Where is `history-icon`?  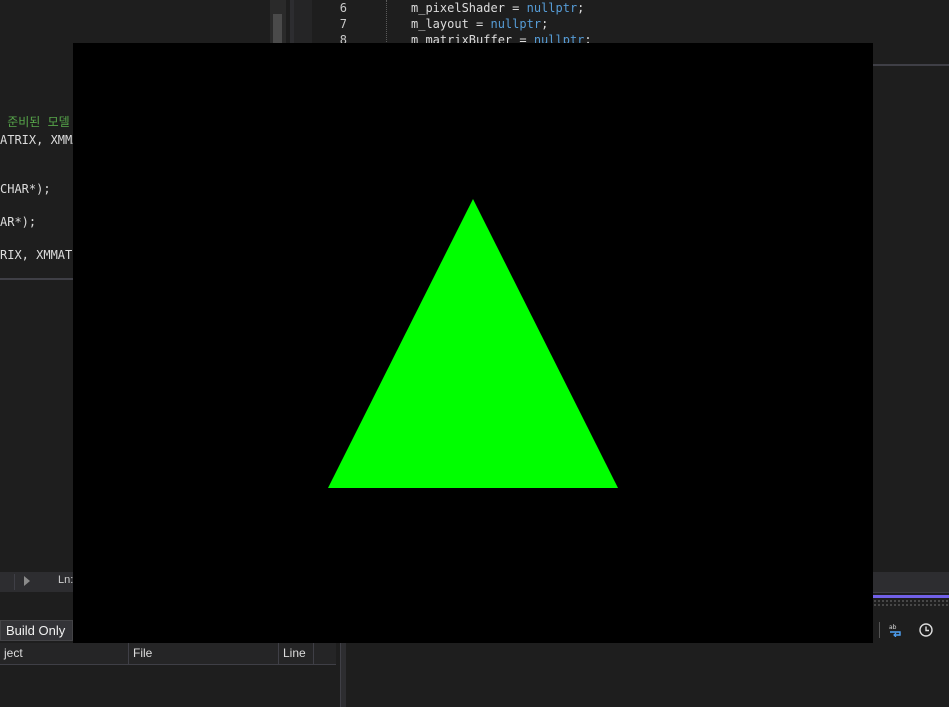 history-icon is located at coordinates (926, 630).